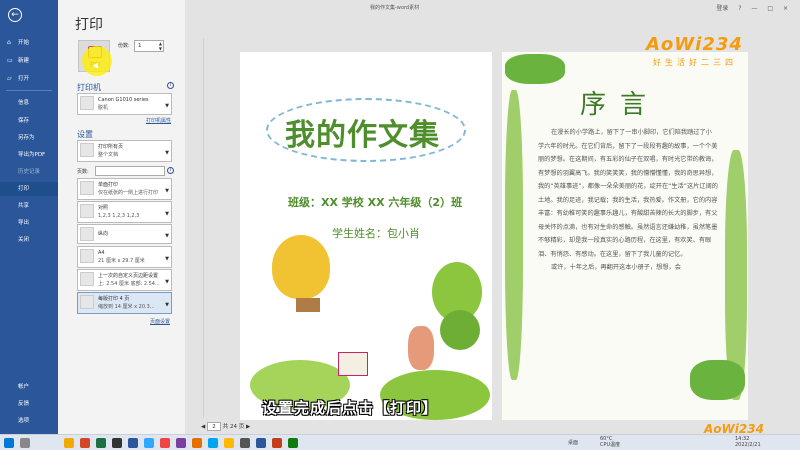 This screenshot has height=450, width=800. What do you see at coordinates (770, 8) in the screenshot?
I see `maximize-icon: □` at bounding box center [770, 8].